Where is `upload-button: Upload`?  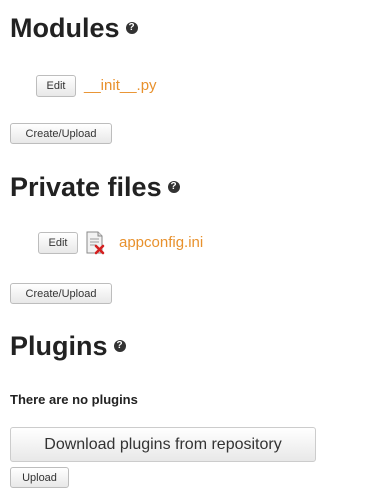
upload-button: Upload is located at coordinates (39, 477).